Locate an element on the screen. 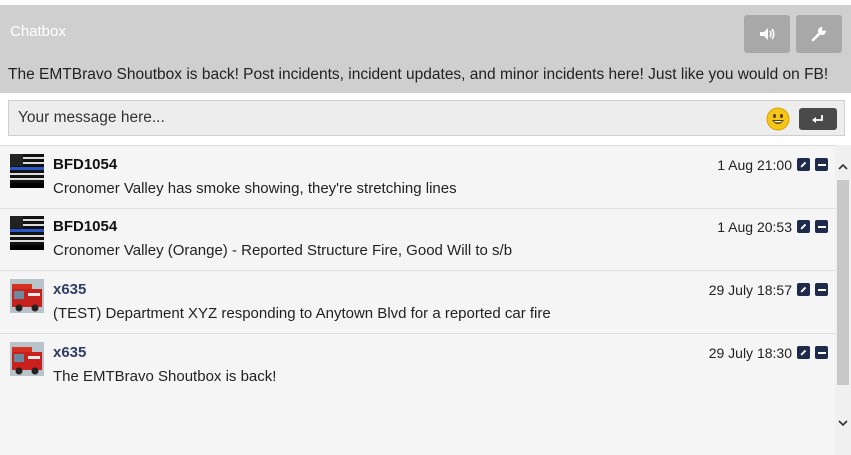  enter-icon is located at coordinates (817, 119).